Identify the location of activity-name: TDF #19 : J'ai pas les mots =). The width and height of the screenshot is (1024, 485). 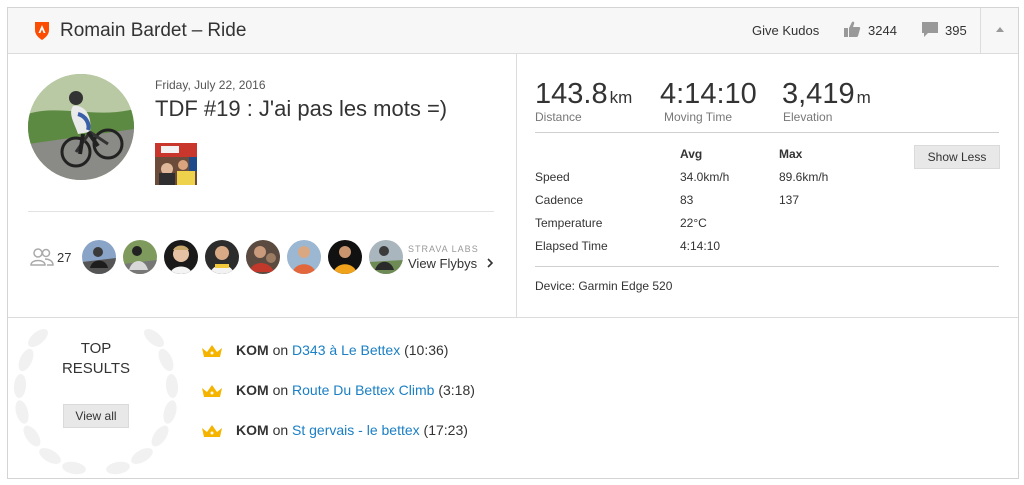
(301, 108).